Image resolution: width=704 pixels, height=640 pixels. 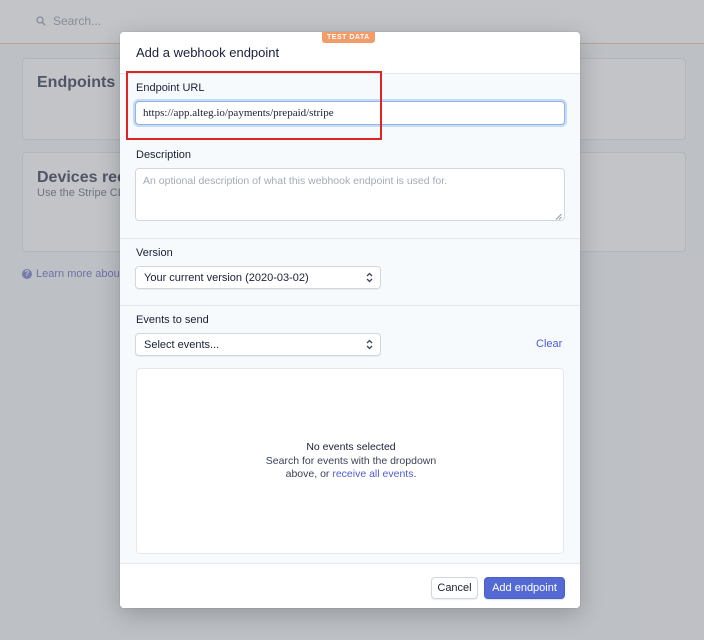 What do you see at coordinates (164, 155) in the screenshot?
I see `description-label: Description` at bounding box center [164, 155].